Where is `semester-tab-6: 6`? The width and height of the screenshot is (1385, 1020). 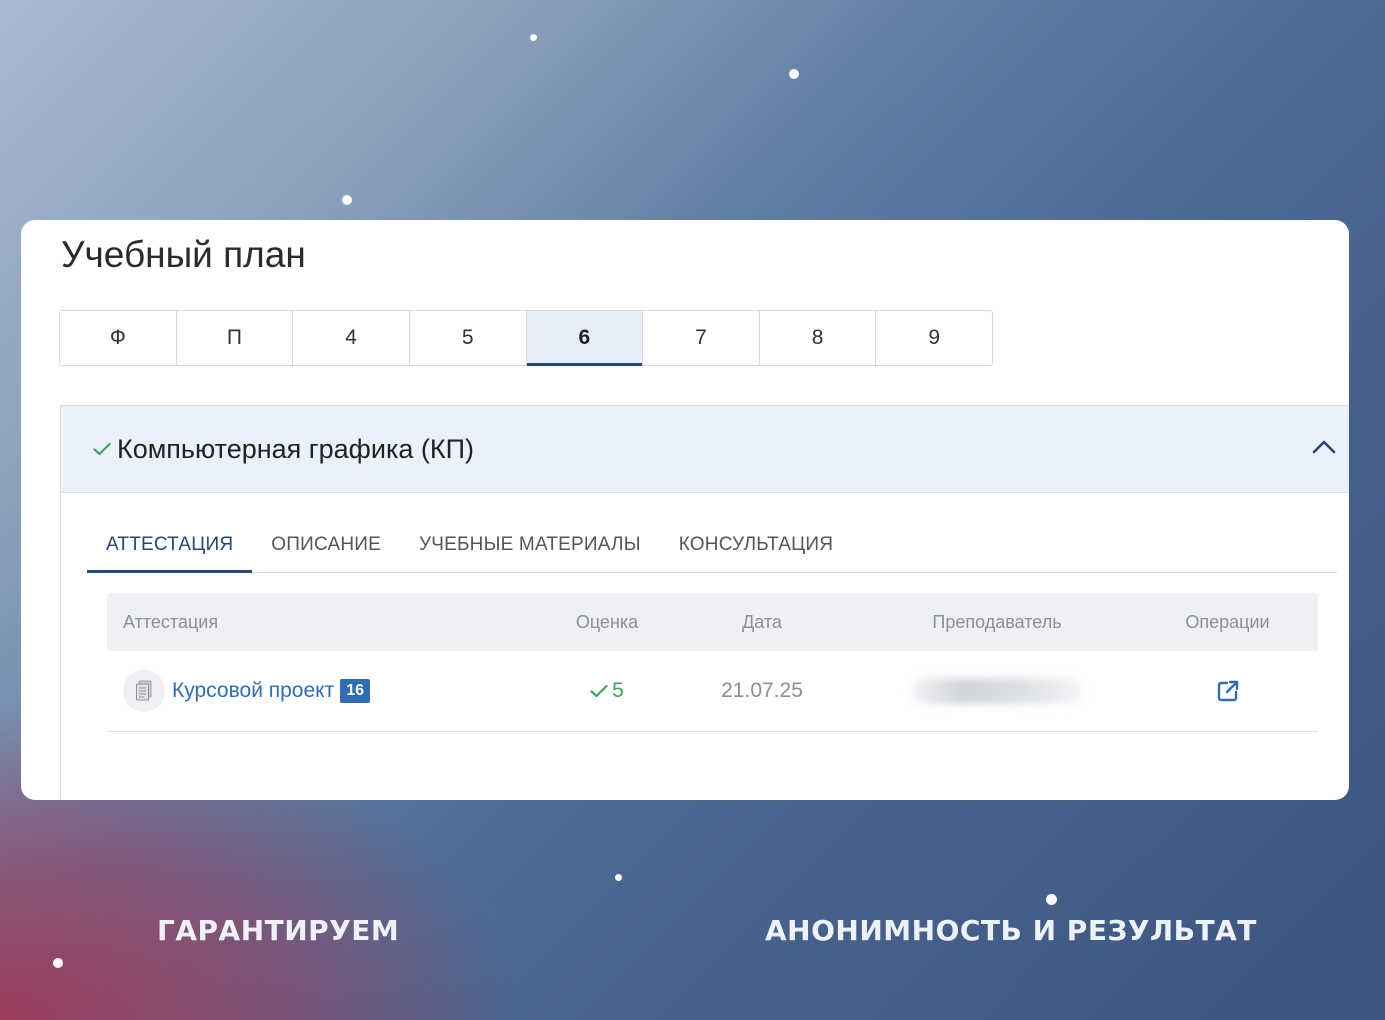 semester-tab-6: 6 is located at coordinates (585, 338).